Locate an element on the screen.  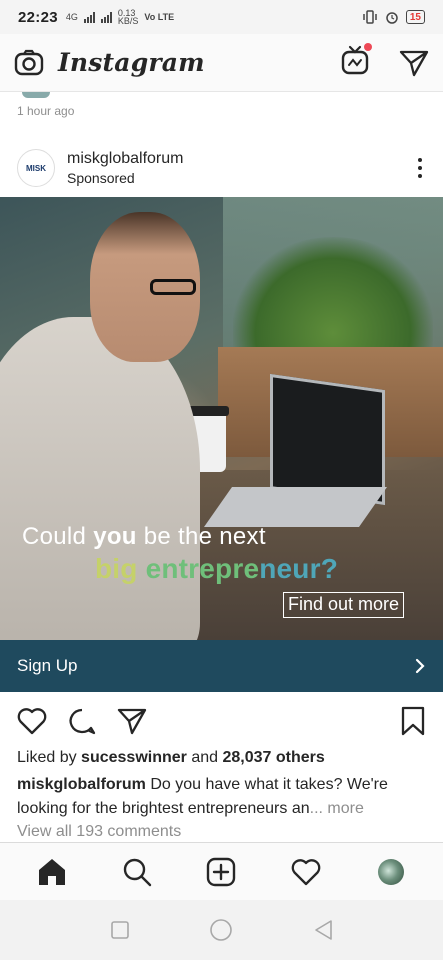
vibrate-icon is located at coordinates (370, 17).